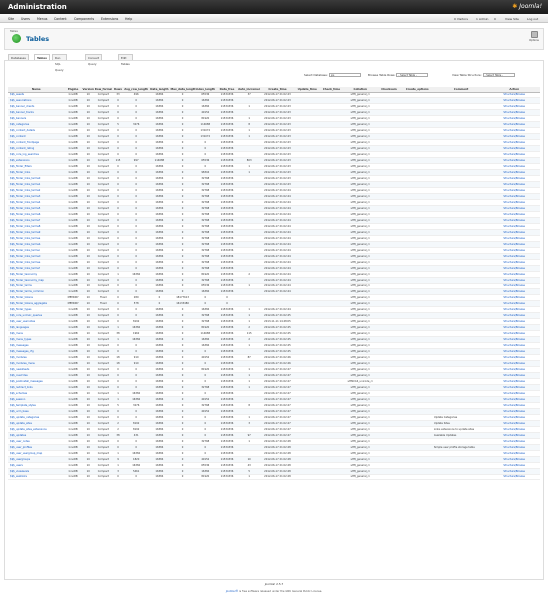 The height and width of the screenshot is (600, 548). Describe the element at coordinates (227, 477) in the screenshot. I see `table-cell: 11534336` at that location.